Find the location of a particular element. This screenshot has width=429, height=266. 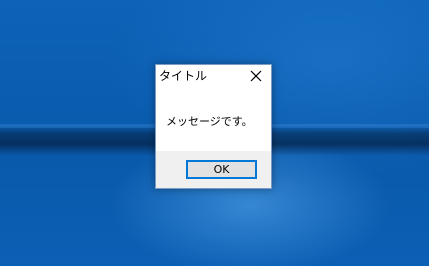

close-button is located at coordinates (256, 76).